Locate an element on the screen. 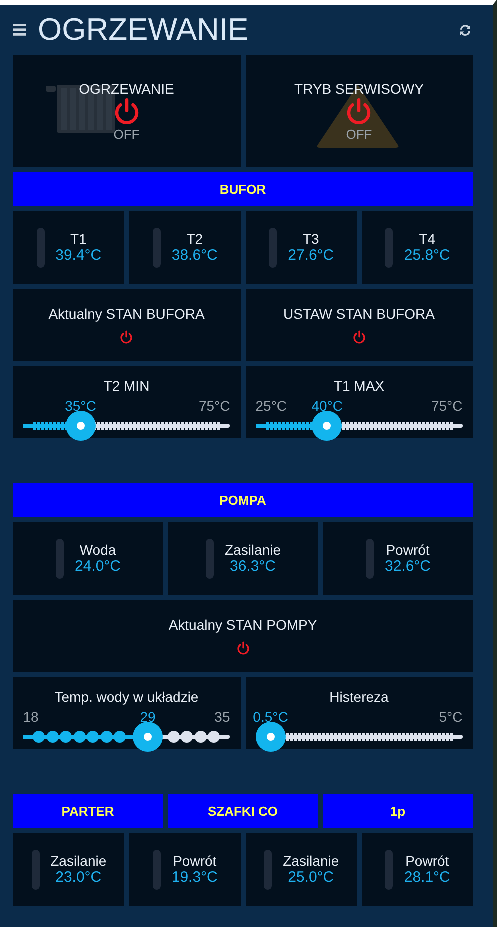 Image resolution: width=497 pixels, height=927 pixels. state-label: Aktualny STAN BUFORA is located at coordinates (126, 314).